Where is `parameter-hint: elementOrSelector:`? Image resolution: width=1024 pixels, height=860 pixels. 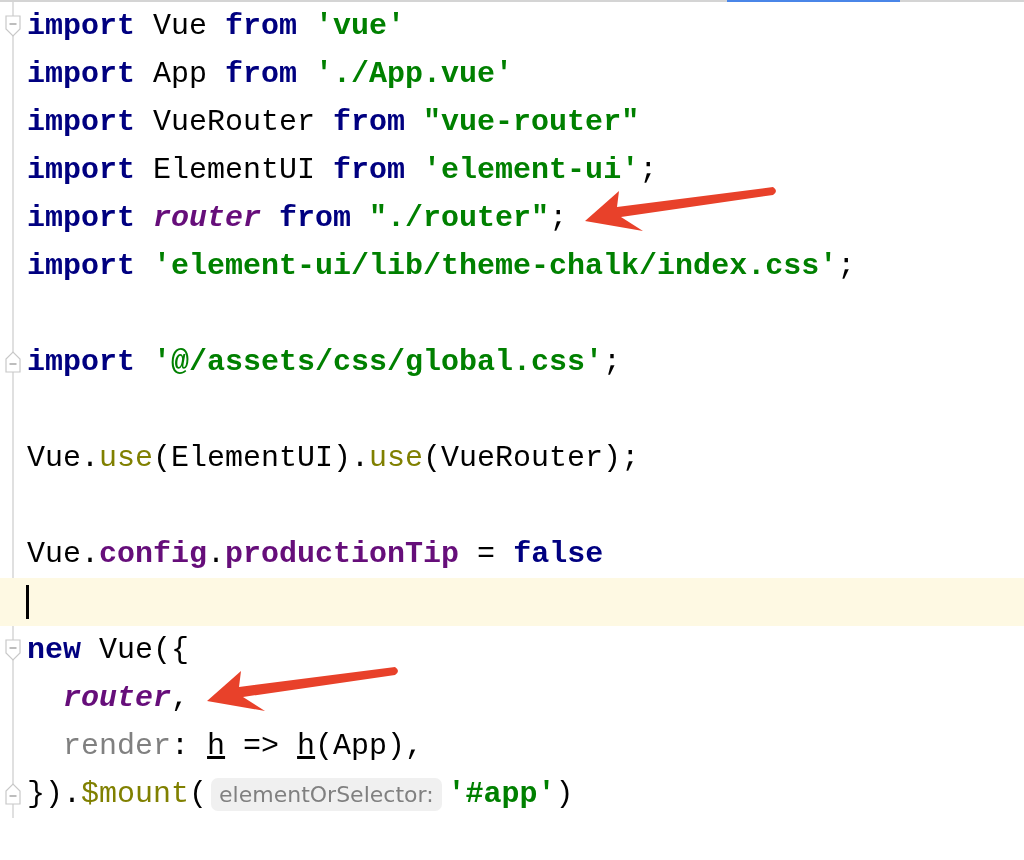 parameter-hint: elementOrSelector: is located at coordinates (326, 794).